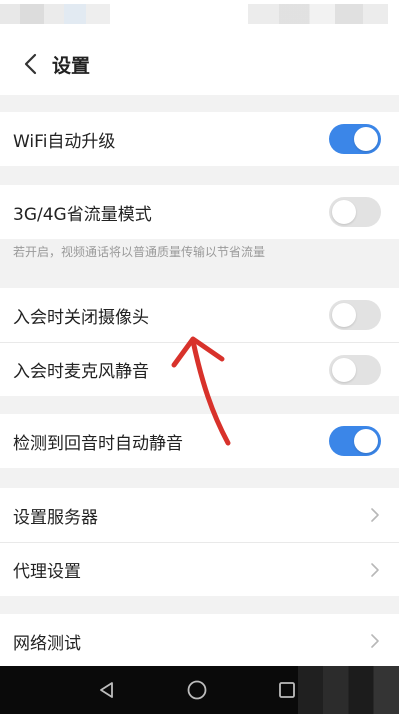  I want to click on system-nav-bar, so click(199, 690).